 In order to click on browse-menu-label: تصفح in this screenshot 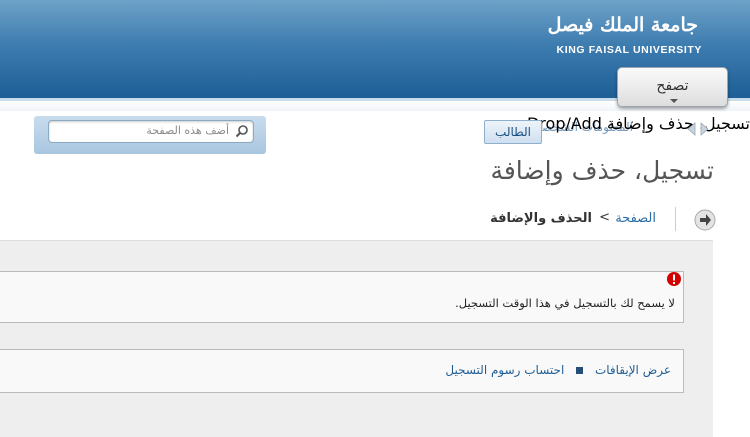, I will do `click(672, 86)`.